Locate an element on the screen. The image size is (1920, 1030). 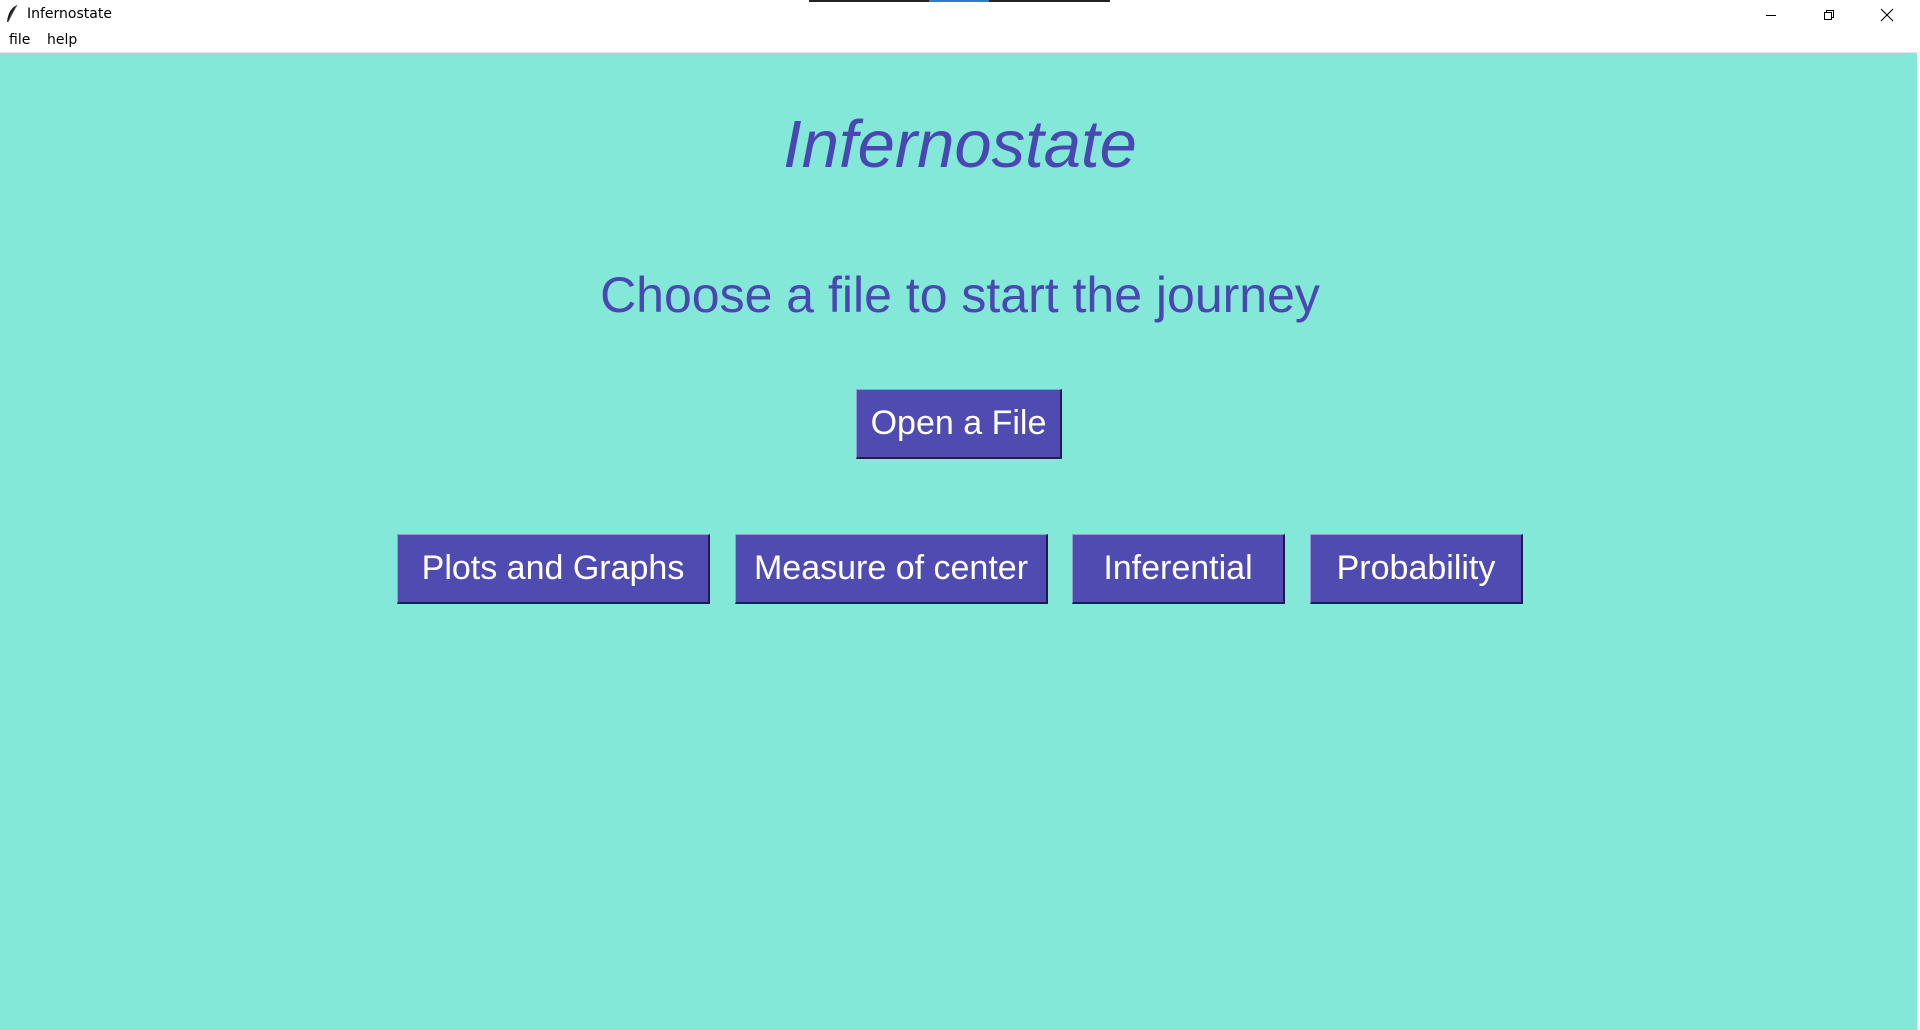
menu-file: file is located at coordinates (19, 40).